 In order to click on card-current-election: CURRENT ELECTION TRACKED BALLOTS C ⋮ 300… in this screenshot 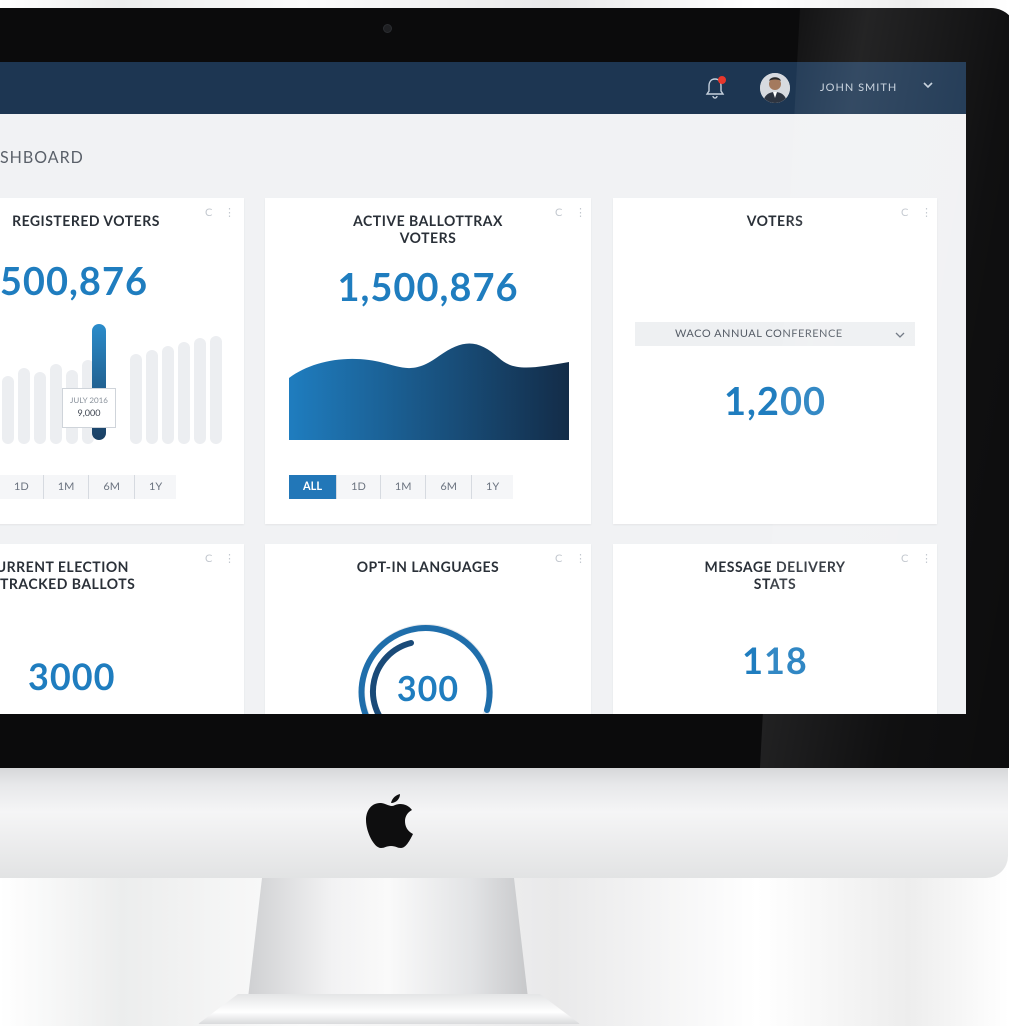, I will do `click(122, 629)`.